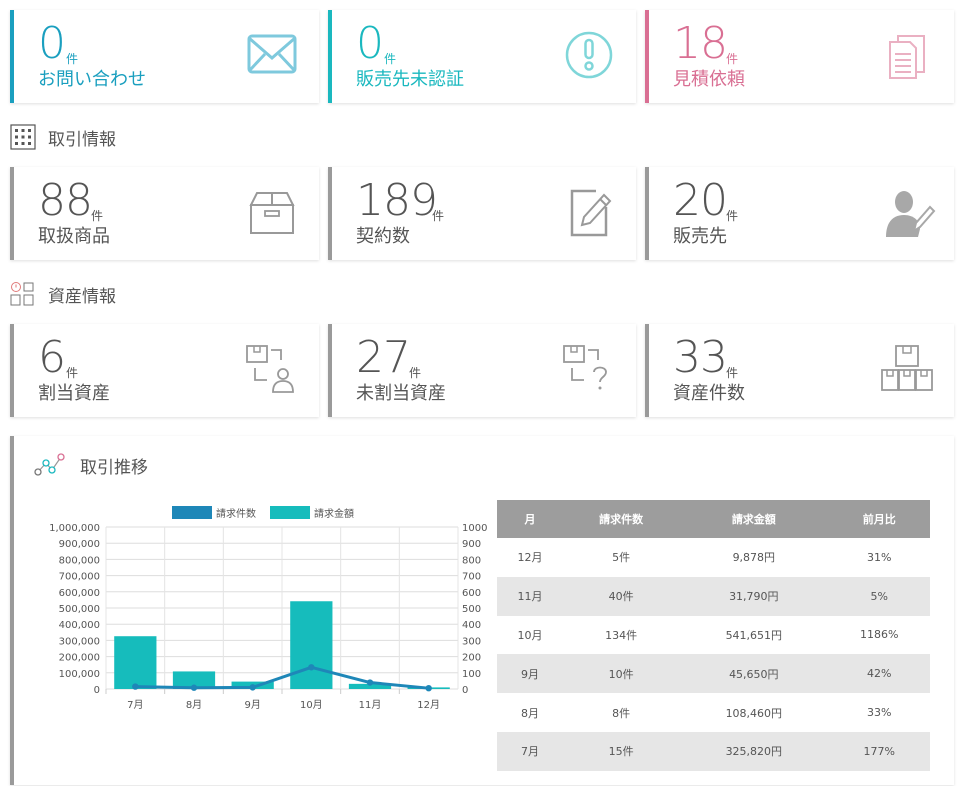 This screenshot has width=969, height=786. What do you see at coordinates (74, 236) in the screenshot?
I see `products-label: 取扱商品` at bounding box center [74, 236].